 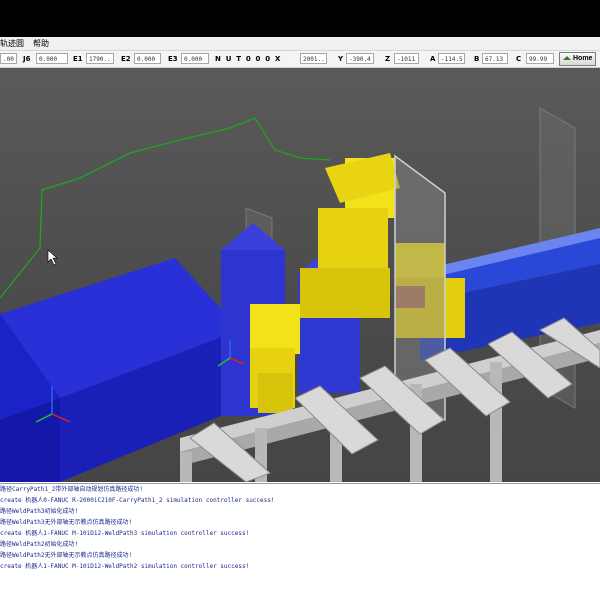 What do you see at coordinates (300, 18) in the screenshot?
I see `top-black-bar` at bounding box center [300, 18].